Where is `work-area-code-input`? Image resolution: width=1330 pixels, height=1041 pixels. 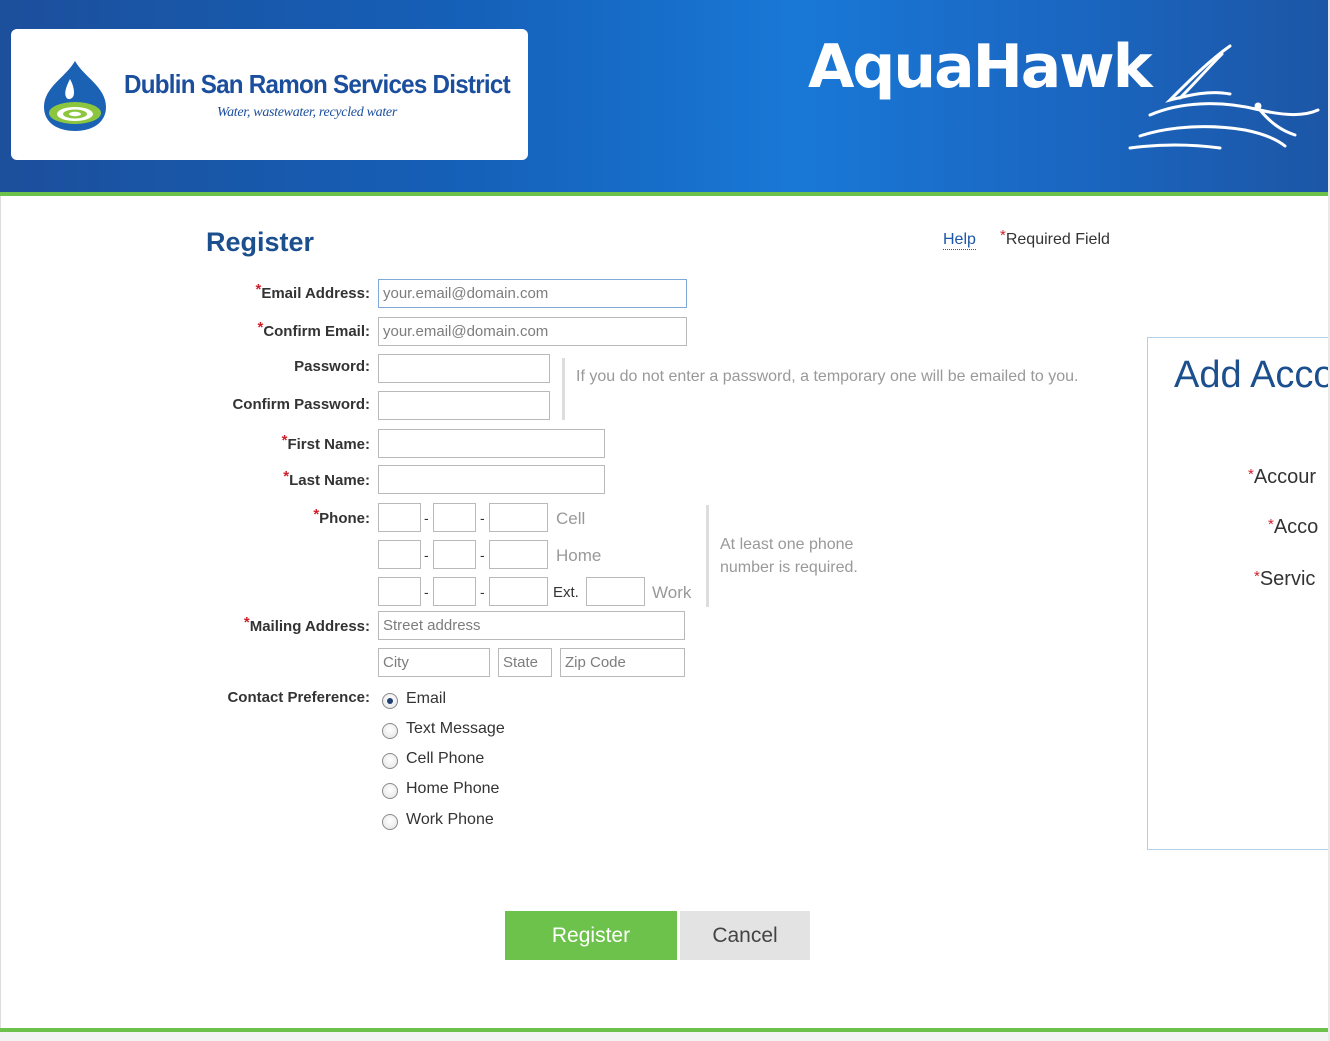
work-area-code-input is located at coordinates (399, 591).